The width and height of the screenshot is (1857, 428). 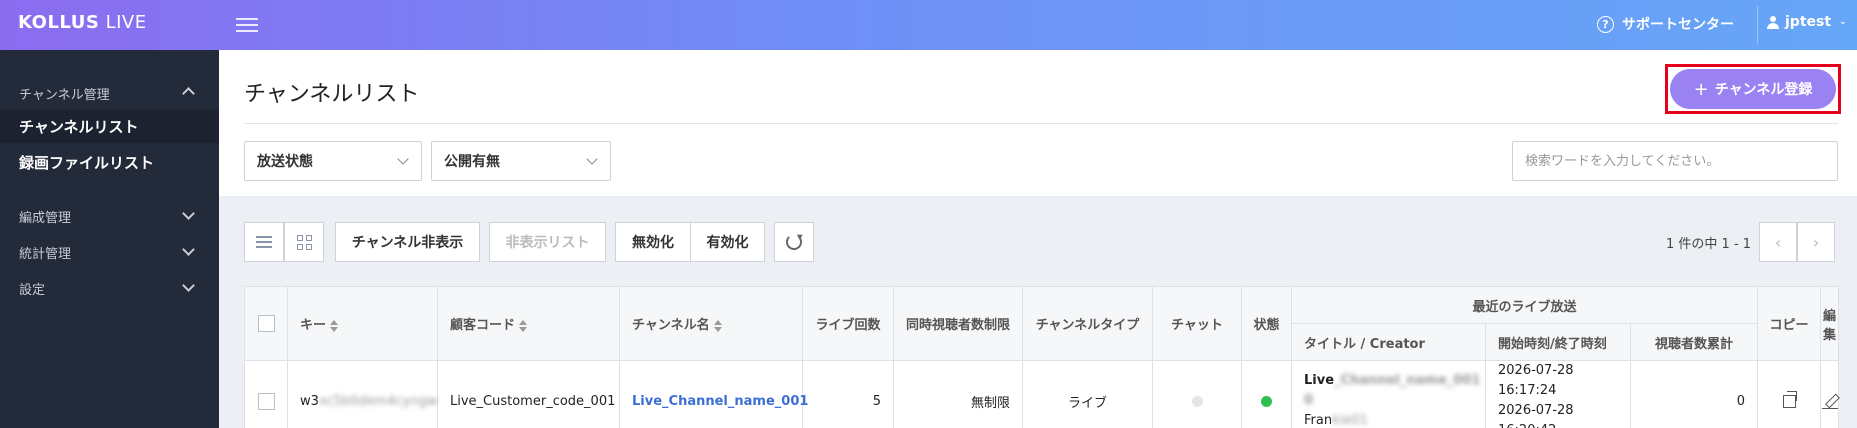 What do you see at coordinates (82, 22) in the screenshot?
I see `kollus-live-logo: KOLLUS LIVE` at bounding box center [82, 22].